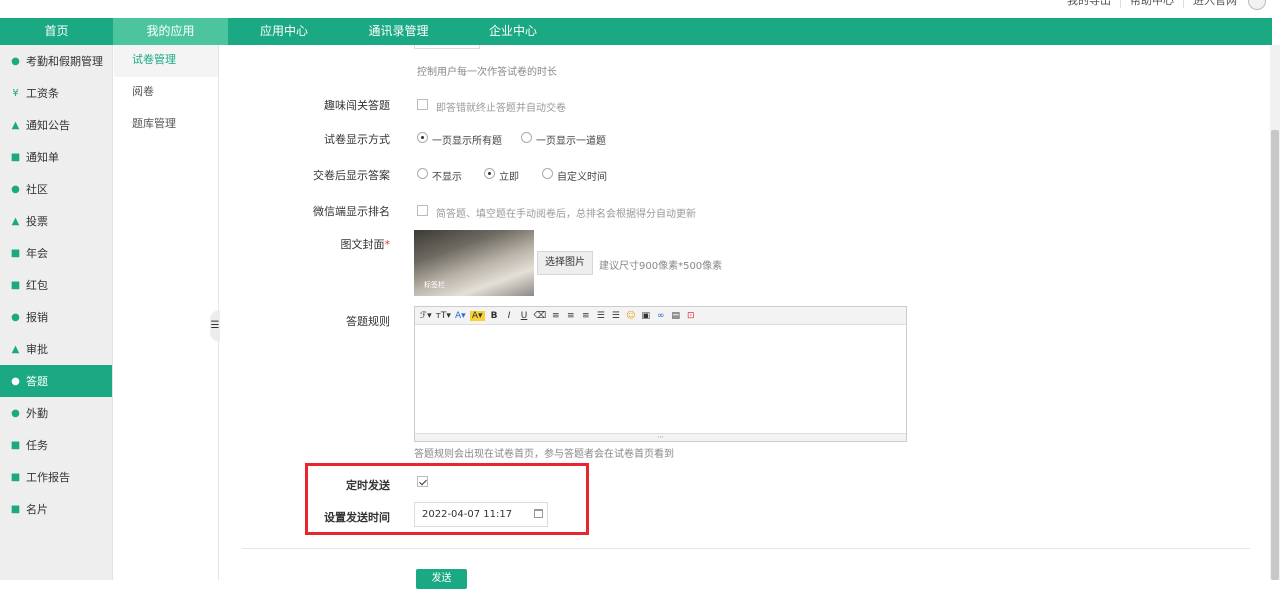 Image resolution: width=1280 pixels, height=589 pixels. I want to click on ordered-list-icon: ☰, so click(600, 316).